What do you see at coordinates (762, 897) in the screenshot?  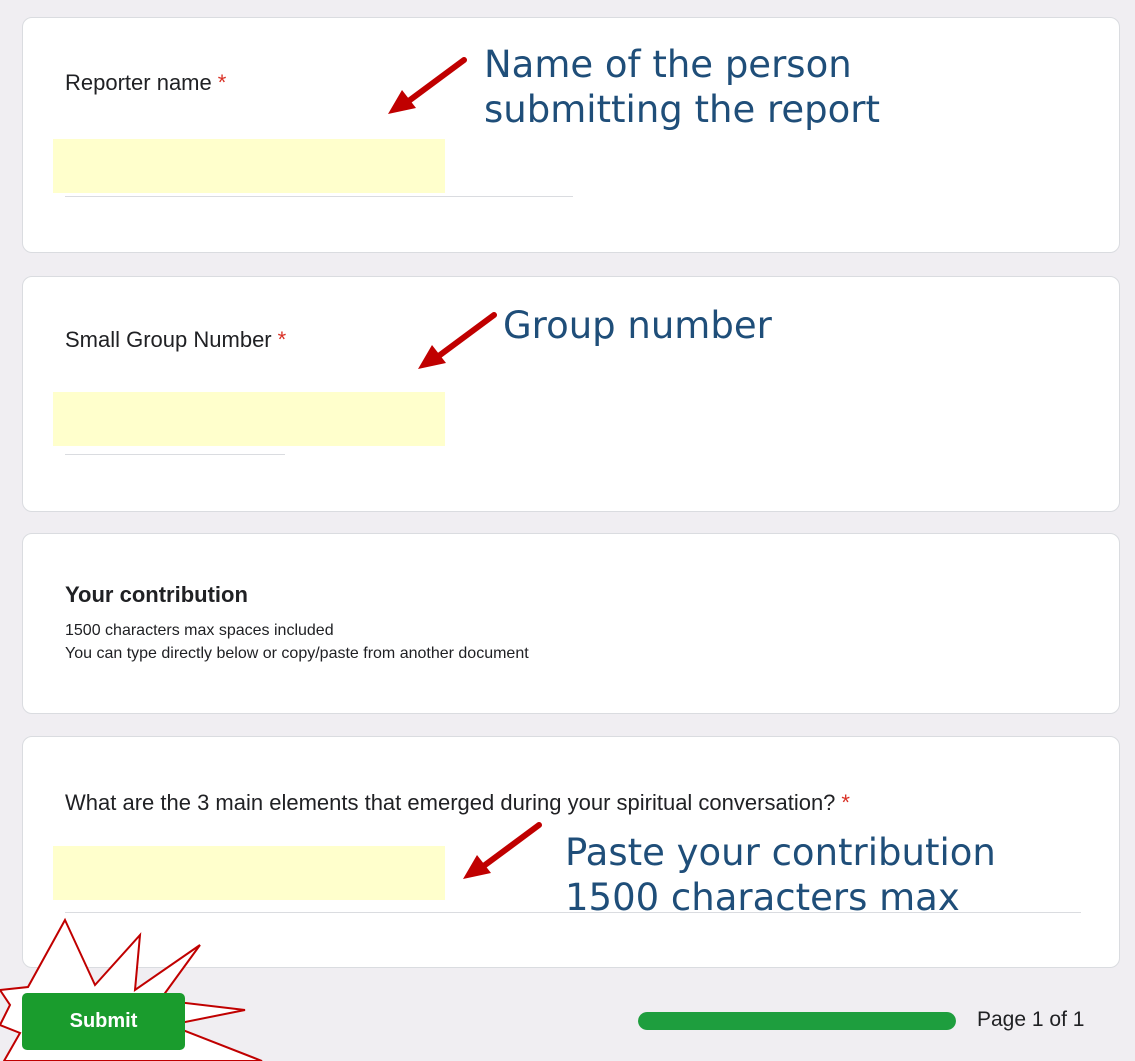 I see `contribution-annotation-line2: 1500 characters max` at bounding box center [762, 897].